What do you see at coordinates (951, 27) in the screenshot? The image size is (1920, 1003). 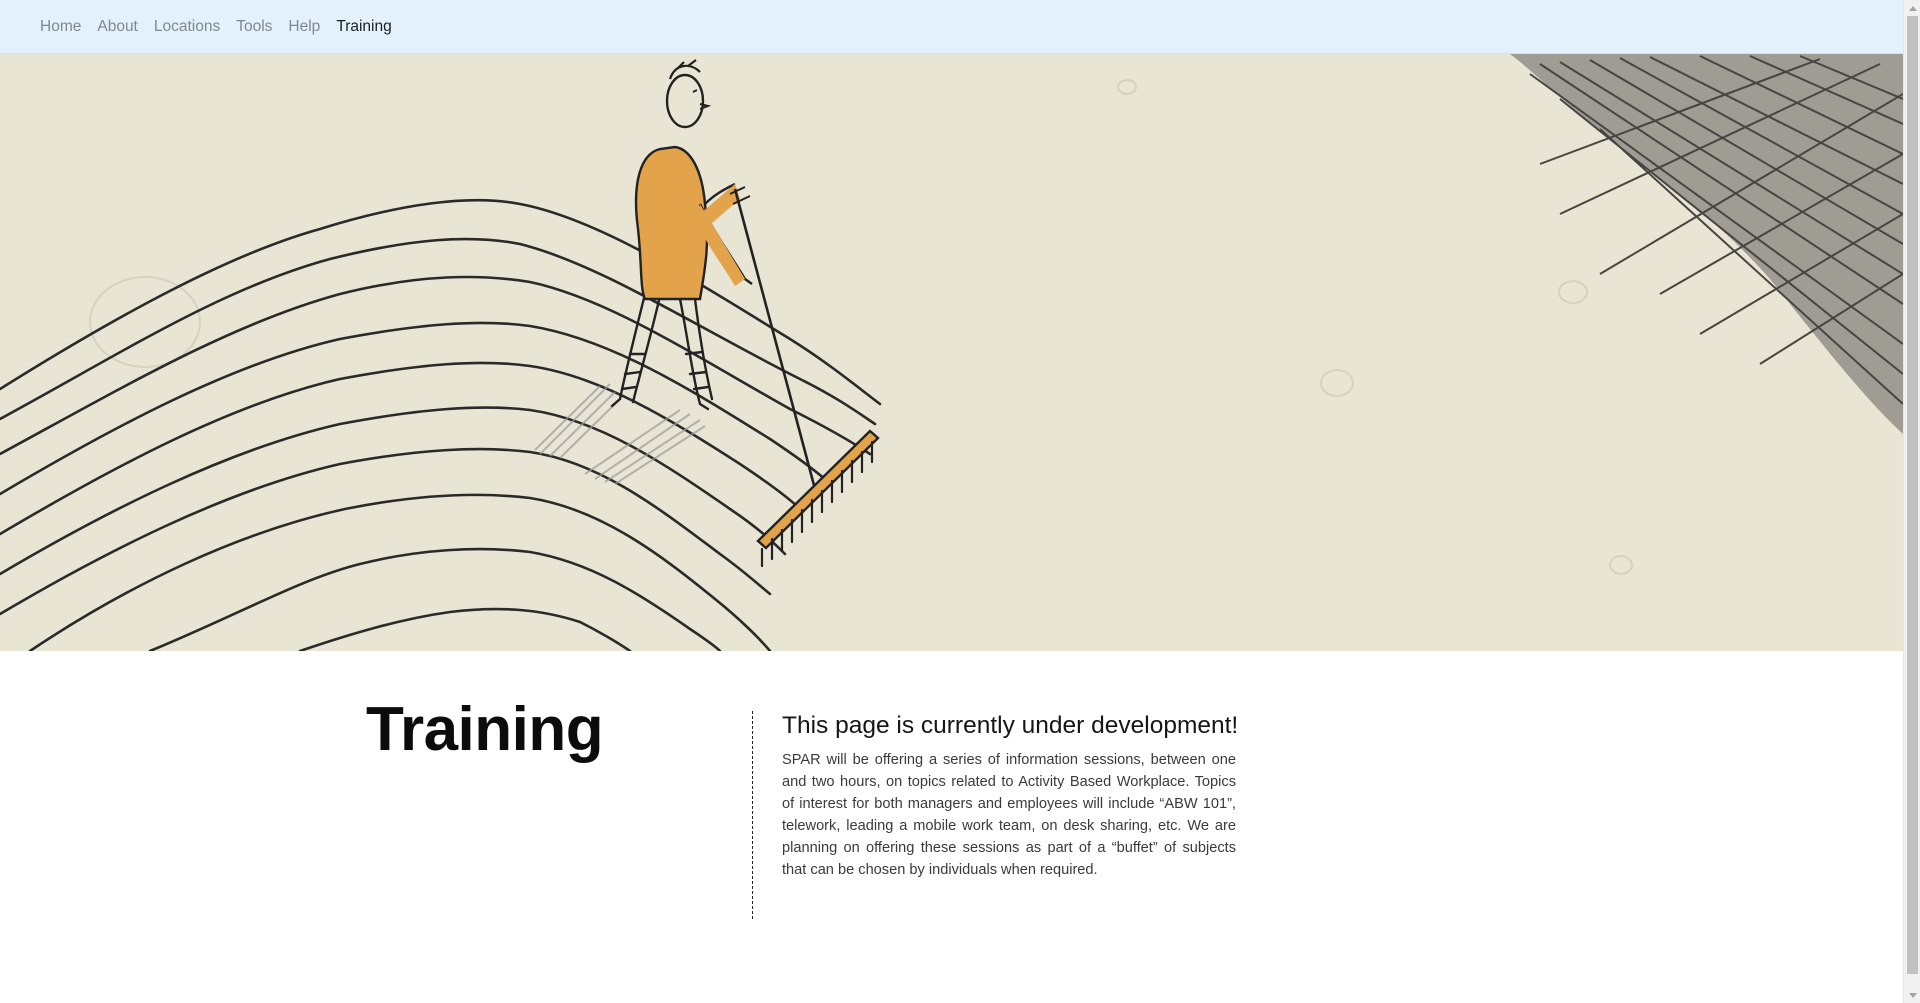 I see `navbar: Home About Locations Tools Help Training` at bounding box center [951, 27].